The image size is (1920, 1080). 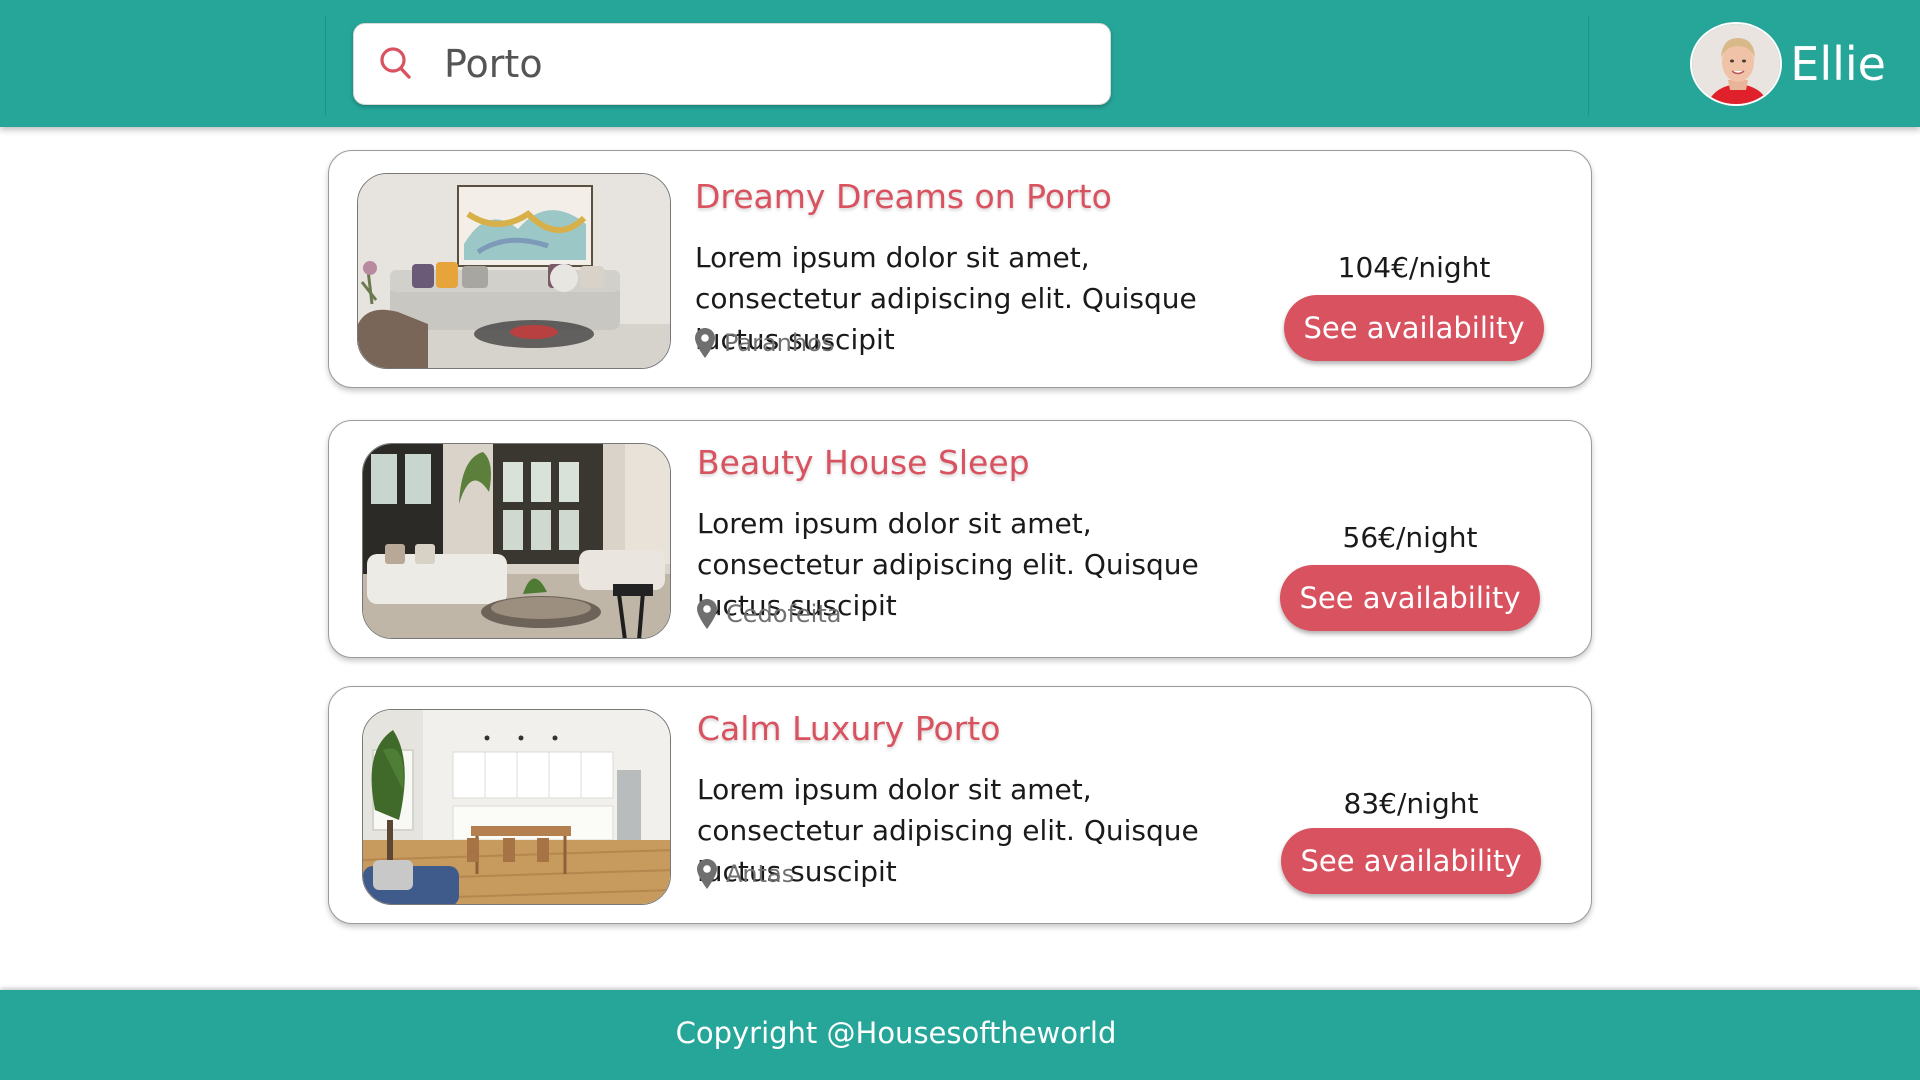 I want to click on user-name: Ellie, so click(x=1838, y=64).